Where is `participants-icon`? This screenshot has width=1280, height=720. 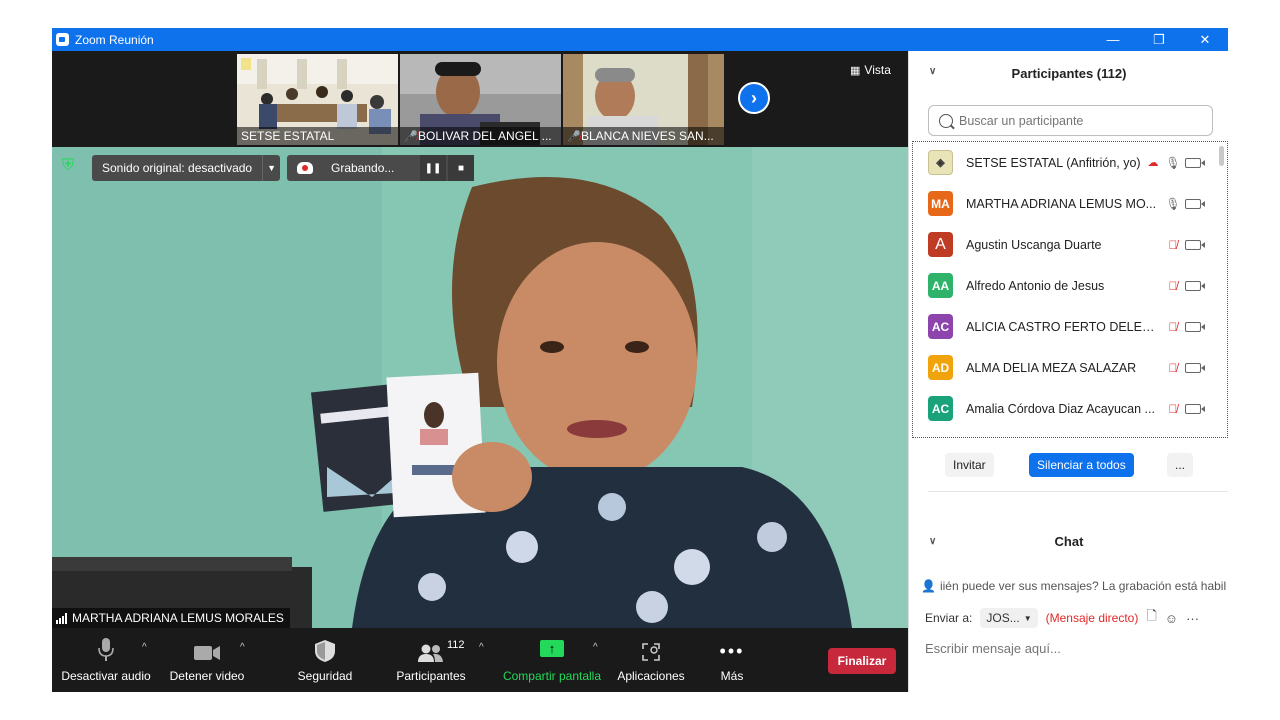
participants-icon is located at coordinates (431, 645).